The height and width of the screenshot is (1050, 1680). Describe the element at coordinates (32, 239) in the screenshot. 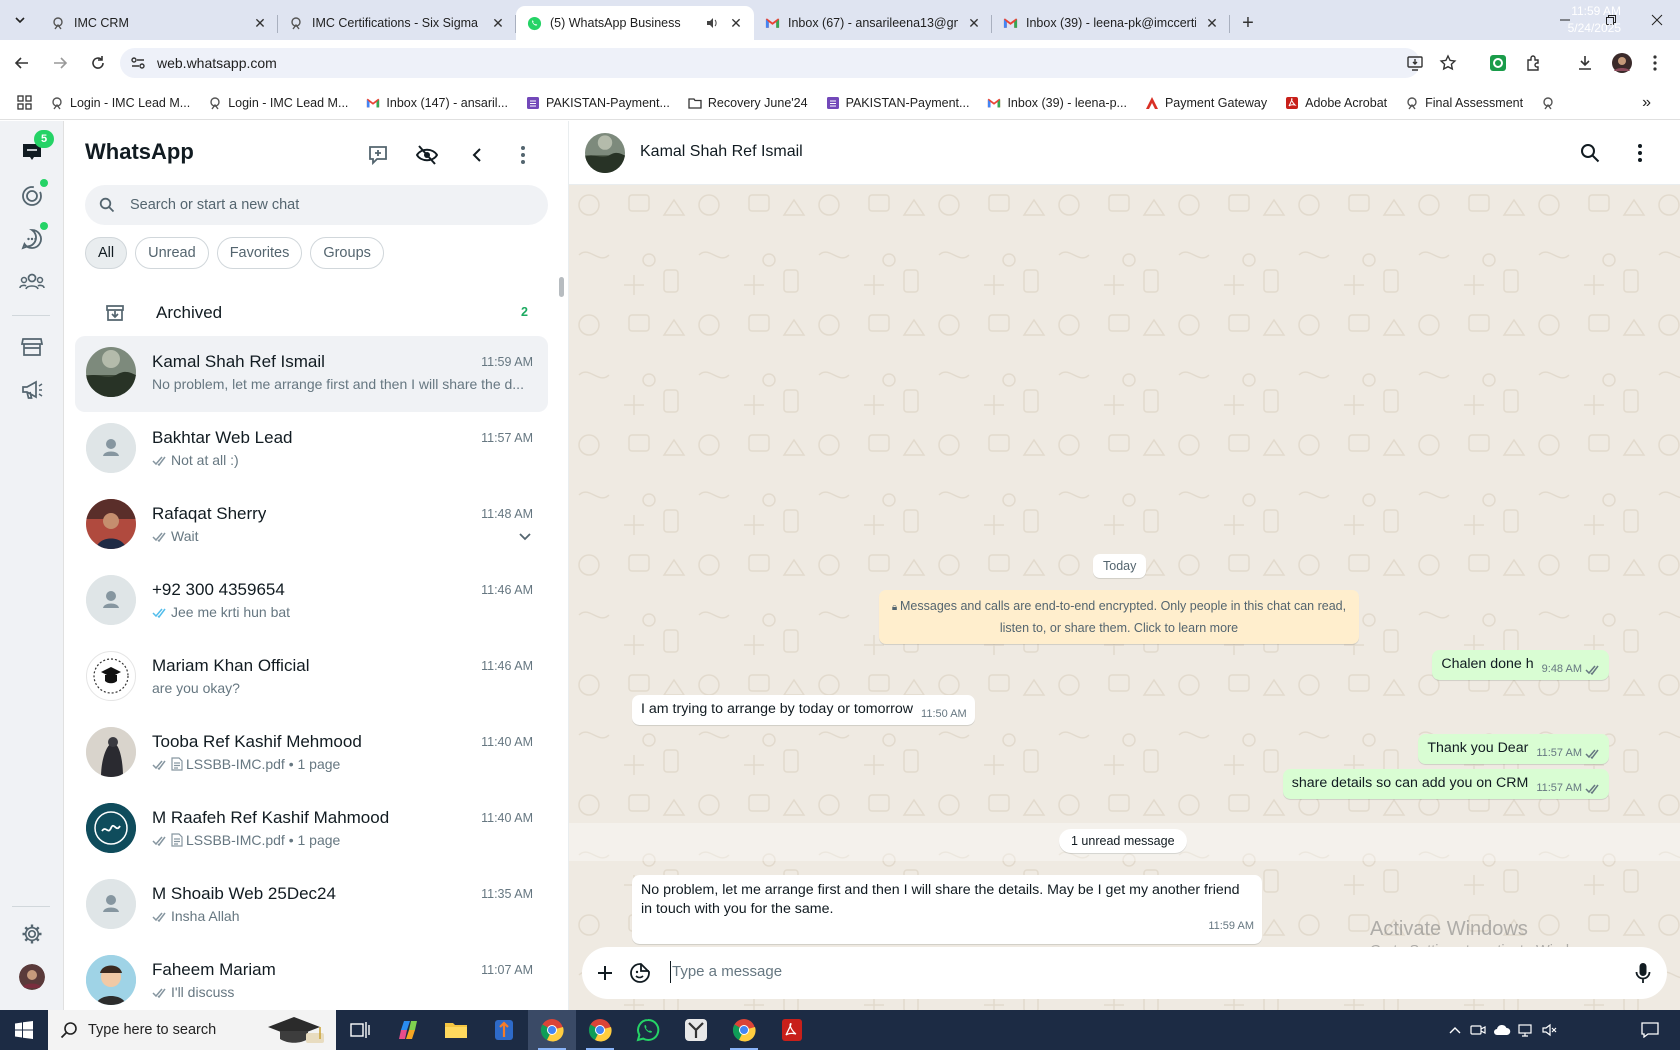

I see `rail-channels-button` at that location.